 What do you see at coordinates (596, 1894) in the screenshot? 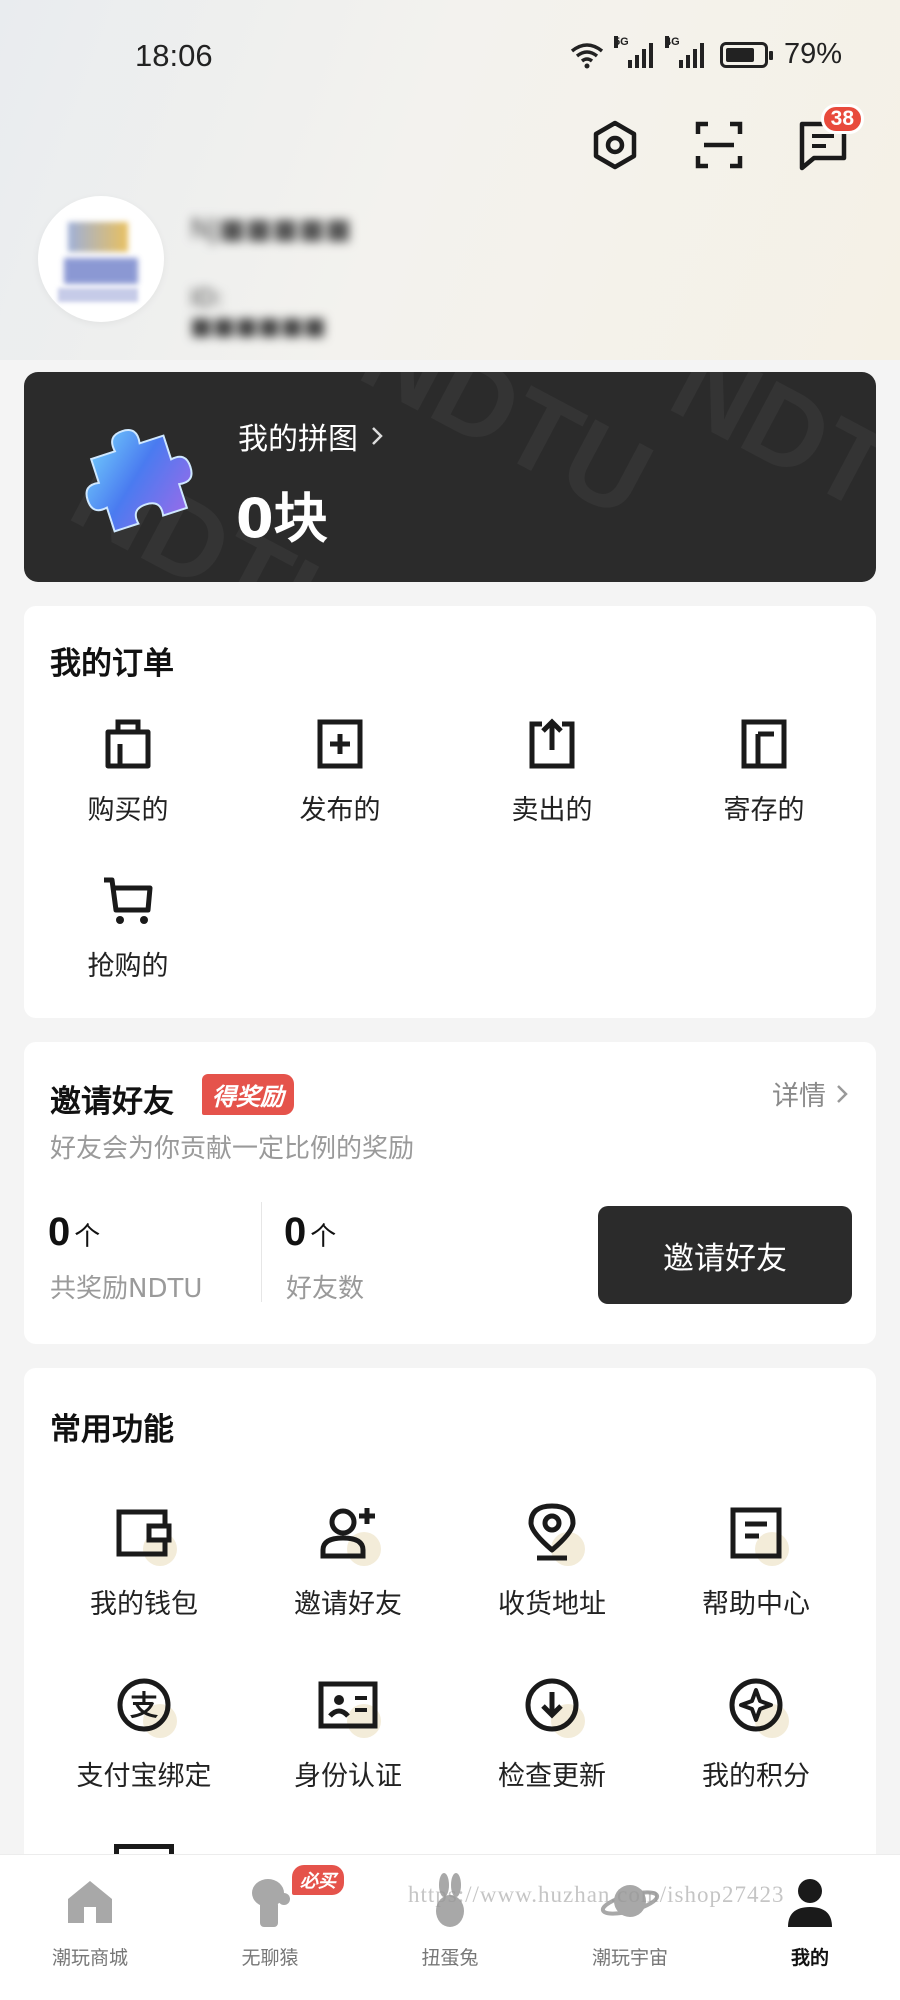
I see `url-watermark: https://www.huzhan.com/ishop27423` at bounding box center [596, 1894].